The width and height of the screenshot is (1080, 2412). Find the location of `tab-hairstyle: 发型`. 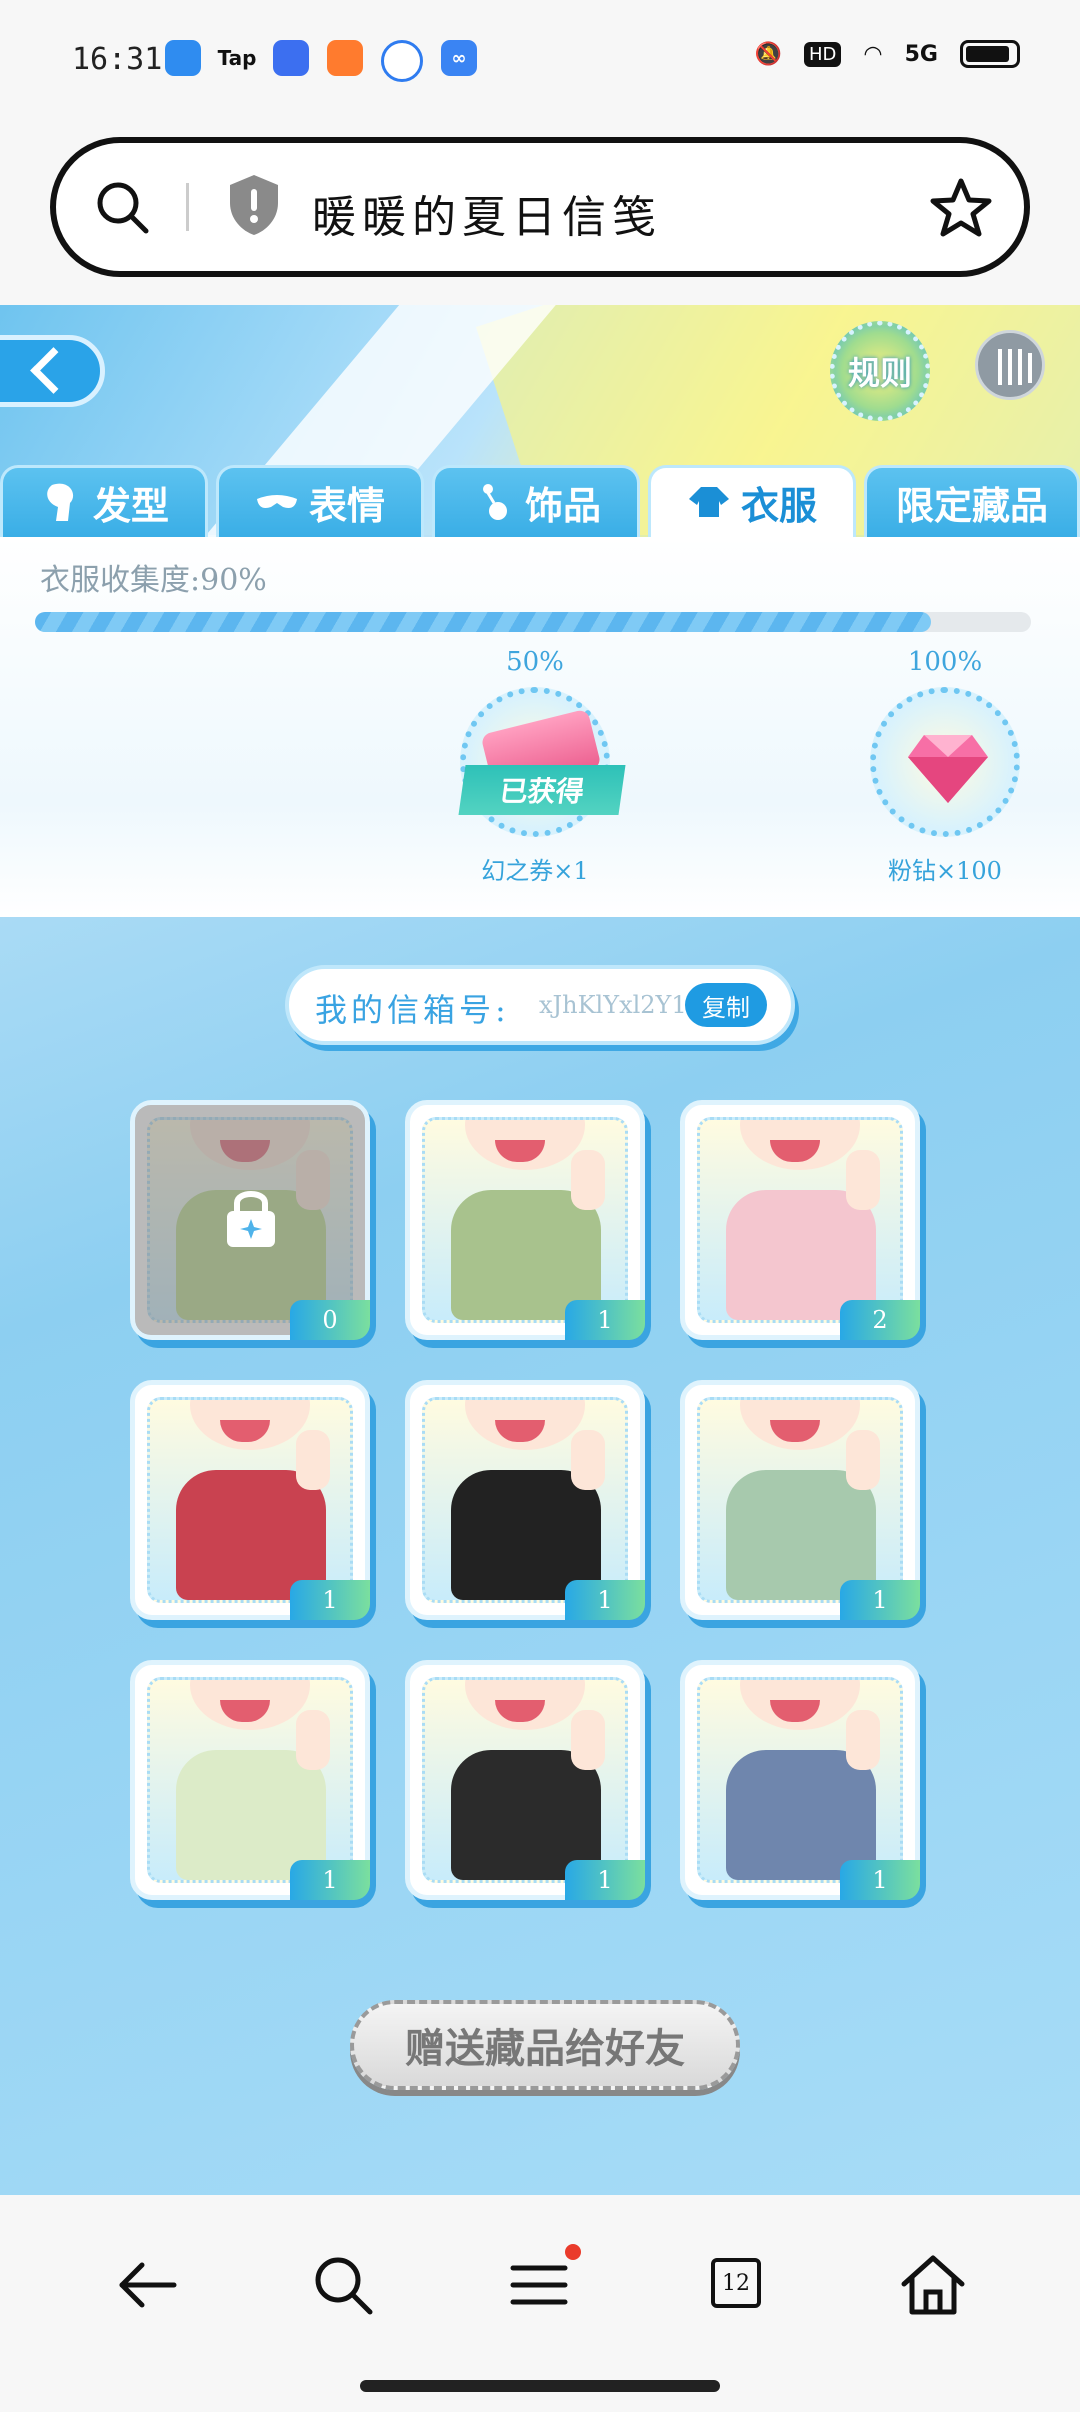

tab-hairstyle: 发型 is located at coordinates (104, 501).